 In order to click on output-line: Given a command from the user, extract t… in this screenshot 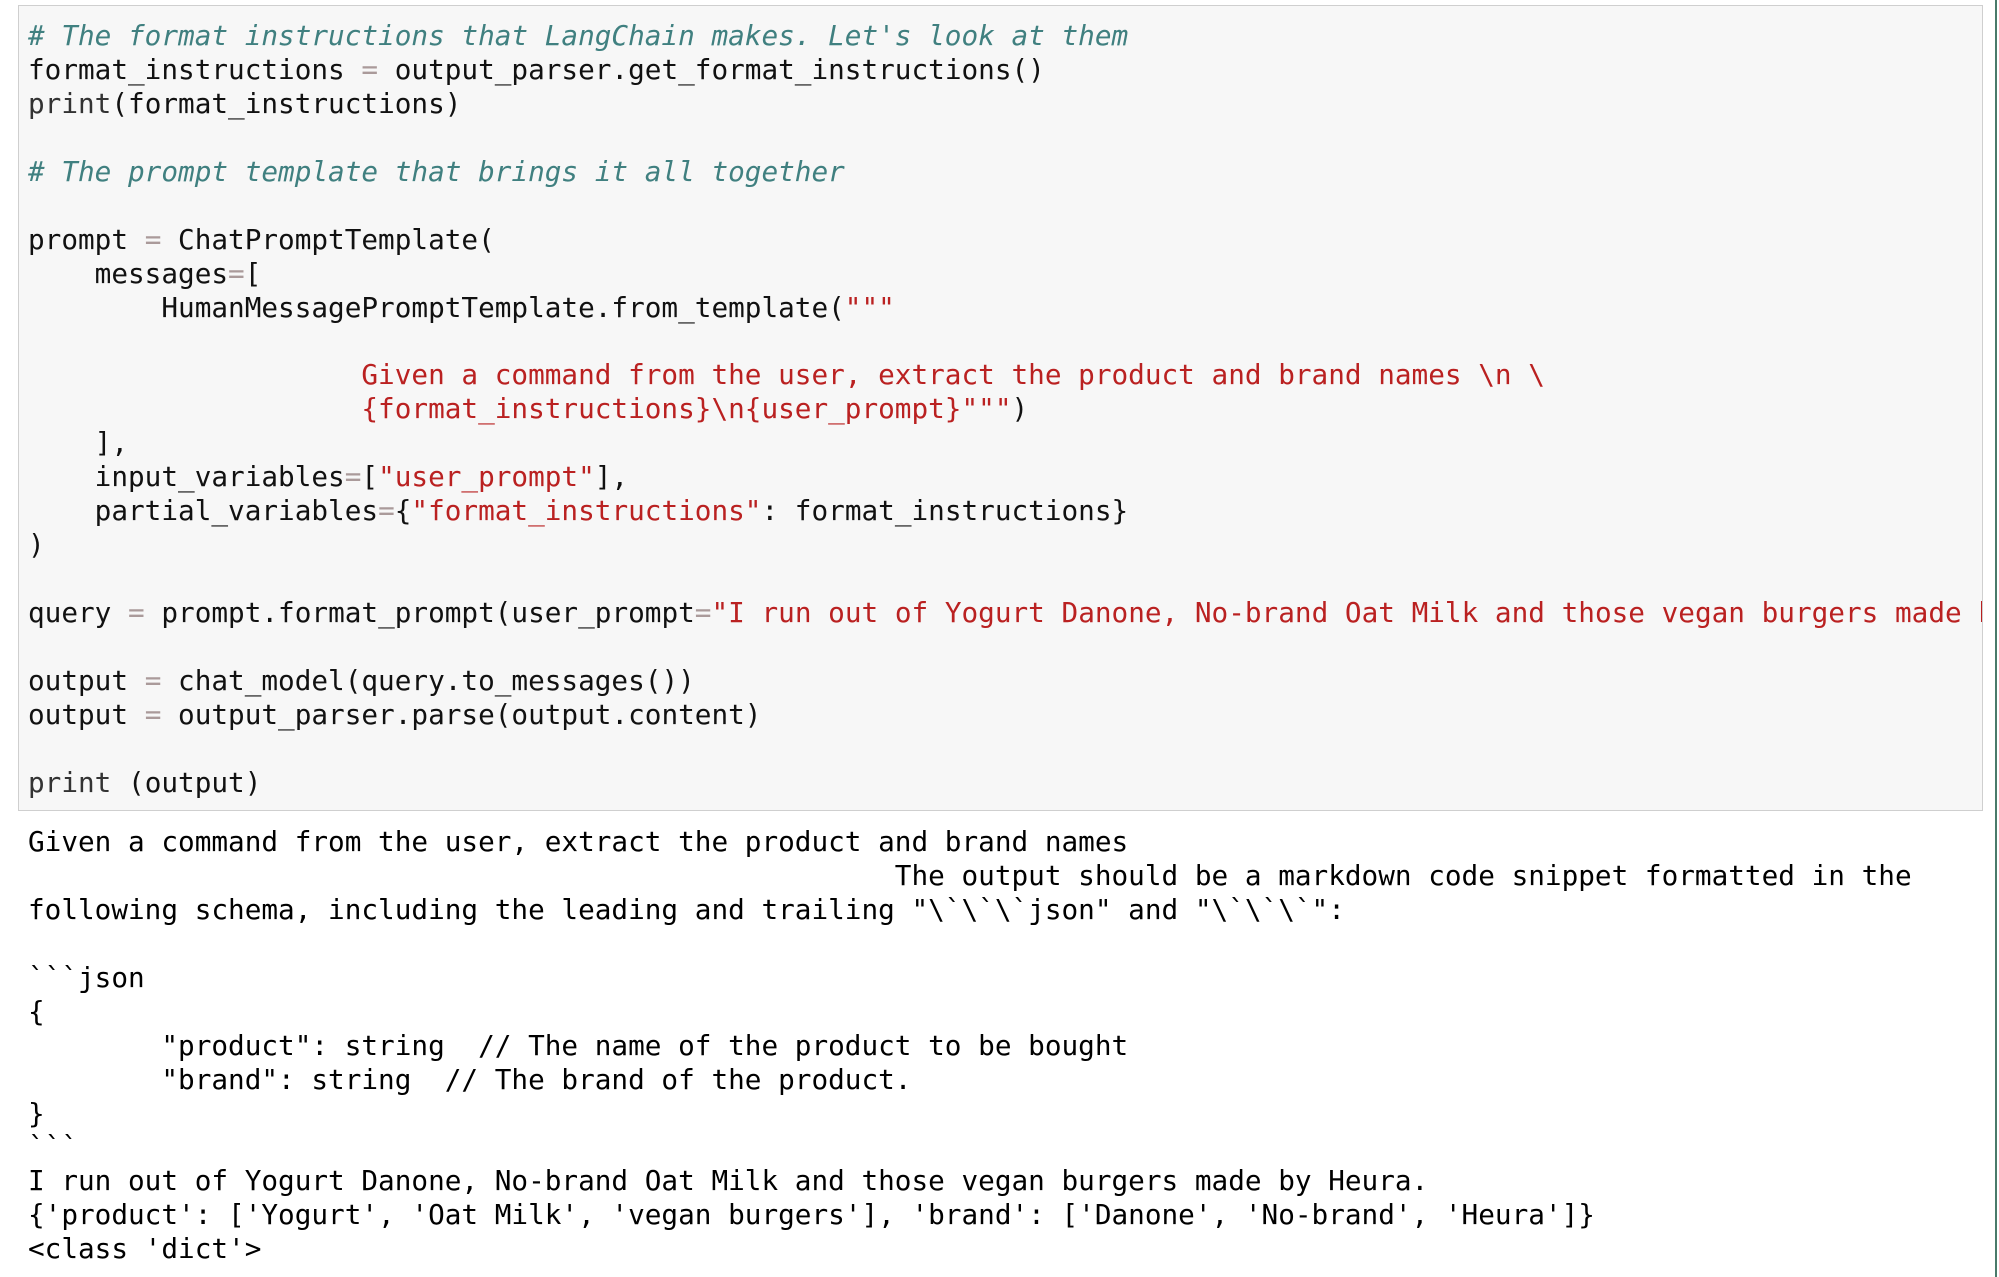, I will do `click(578, 841)`.